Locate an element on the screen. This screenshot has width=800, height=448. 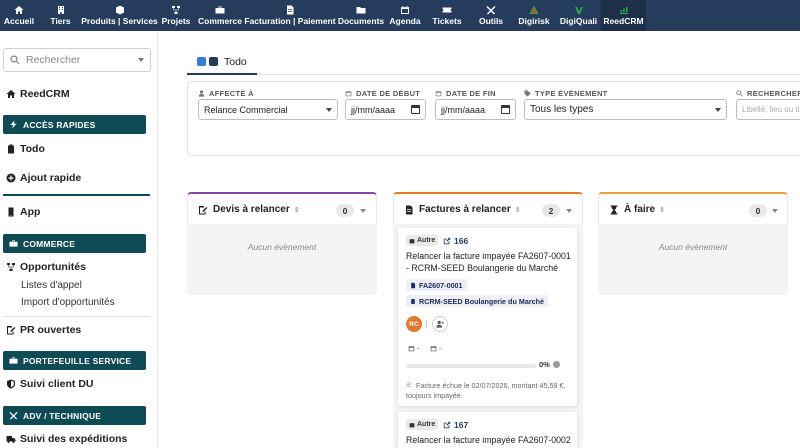
check-circle-icon is located at coordinates (556, 364).